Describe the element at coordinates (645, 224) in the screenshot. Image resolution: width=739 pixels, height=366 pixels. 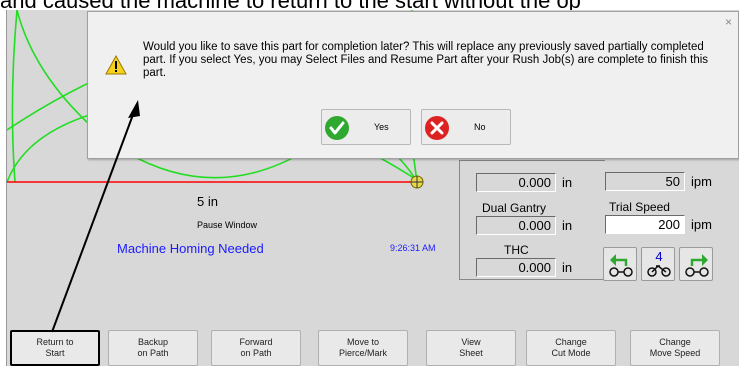
I see `trial-speed-input: 200` at that location.